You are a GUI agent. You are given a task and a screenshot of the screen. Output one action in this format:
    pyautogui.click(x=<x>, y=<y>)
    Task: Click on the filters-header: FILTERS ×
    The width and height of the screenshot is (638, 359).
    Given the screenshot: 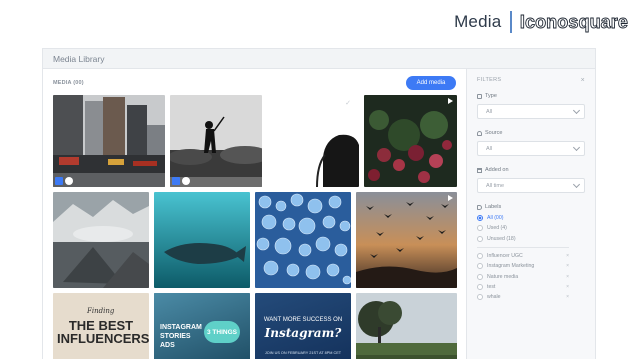 What is the action you would take?
    pyautogui.click(x=531, y=80)
    